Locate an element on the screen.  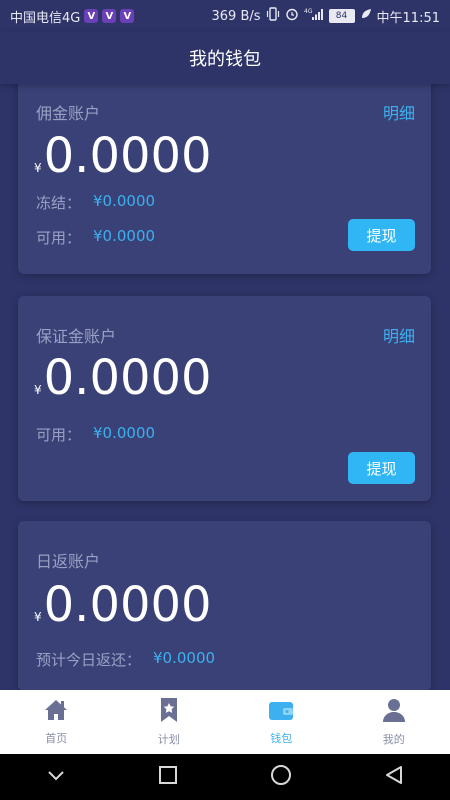
card-title: 保证金账户 is located at coordinates (76, 336).